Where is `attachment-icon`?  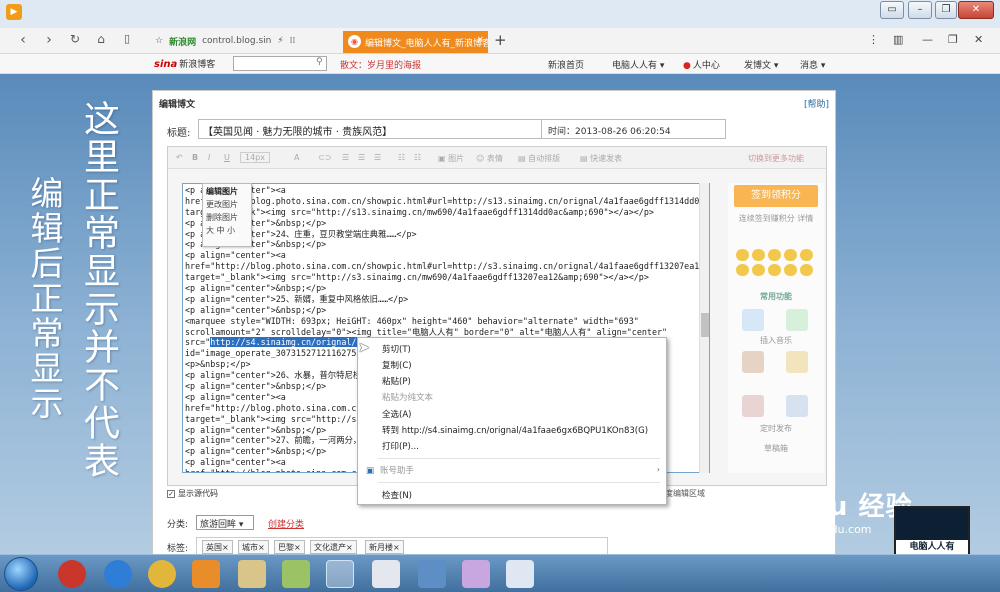
attachment-icon is located at coordinates (797, 362).